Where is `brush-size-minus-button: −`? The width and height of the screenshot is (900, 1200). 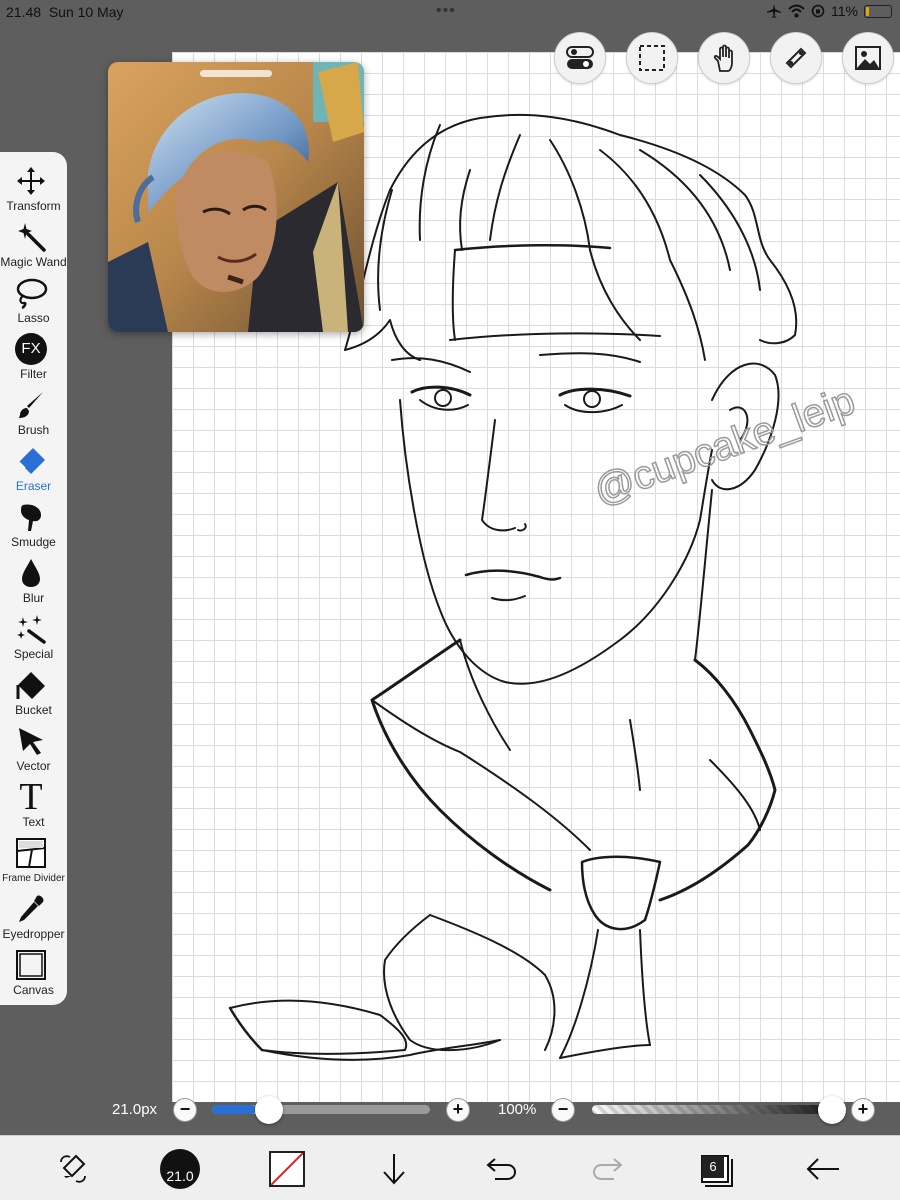 brush-size-minus-button: − is located at coordinates (185, 1110).